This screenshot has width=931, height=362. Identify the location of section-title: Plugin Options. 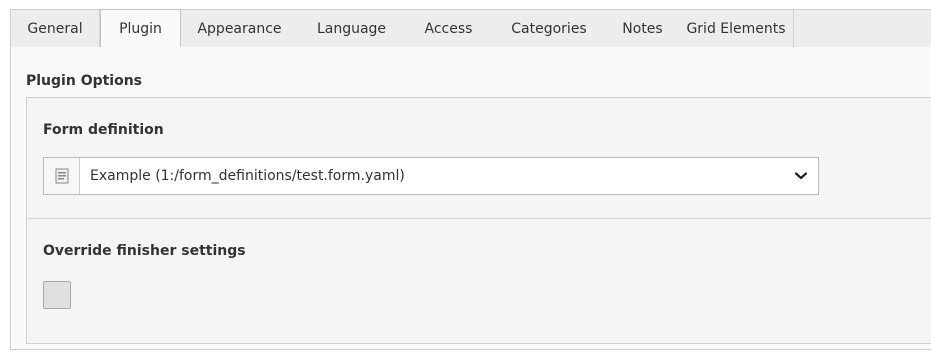
(84, 81).